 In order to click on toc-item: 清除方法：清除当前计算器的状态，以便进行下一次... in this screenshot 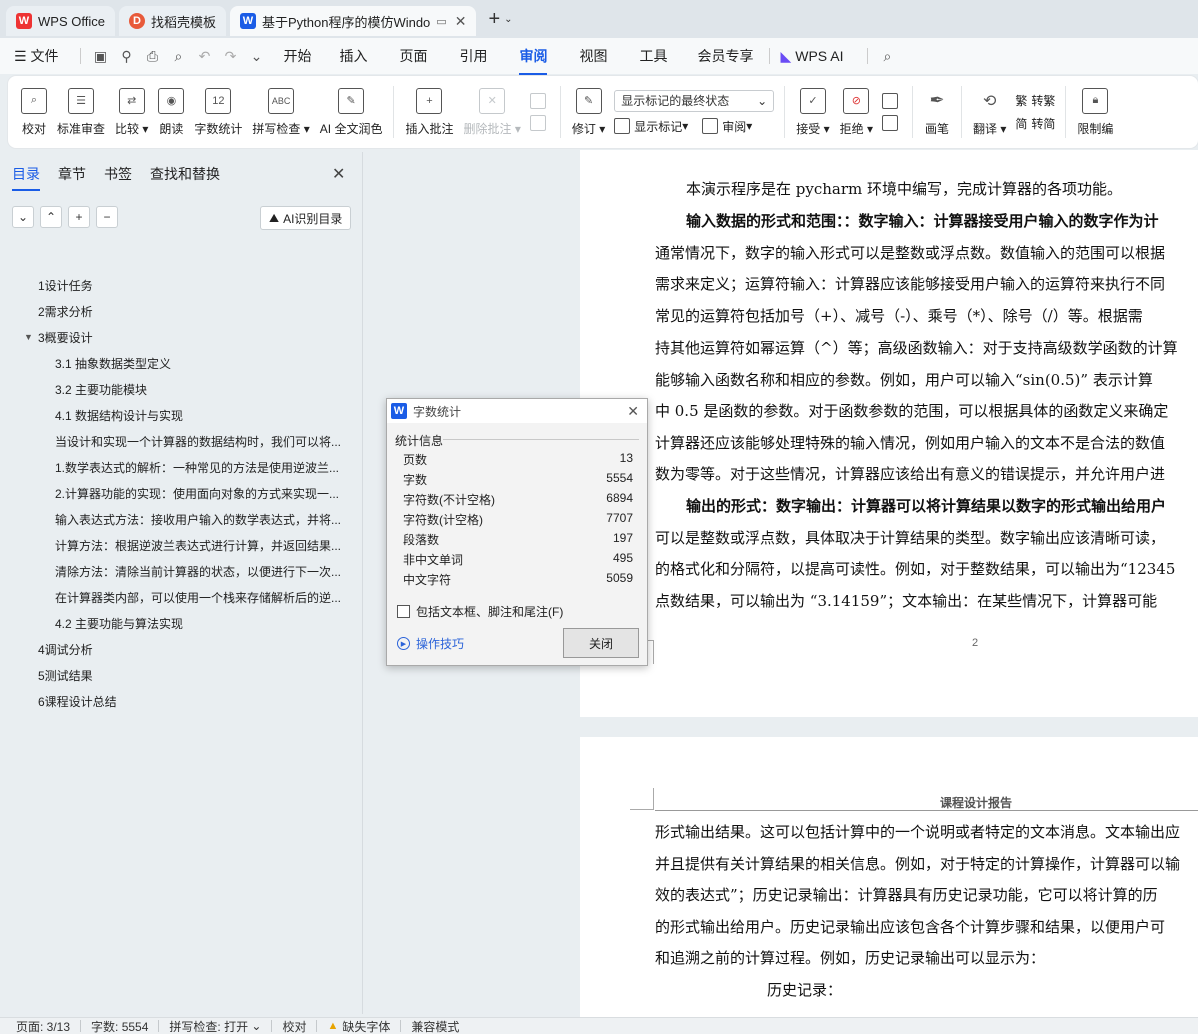, I will do `click(181, 571)`.